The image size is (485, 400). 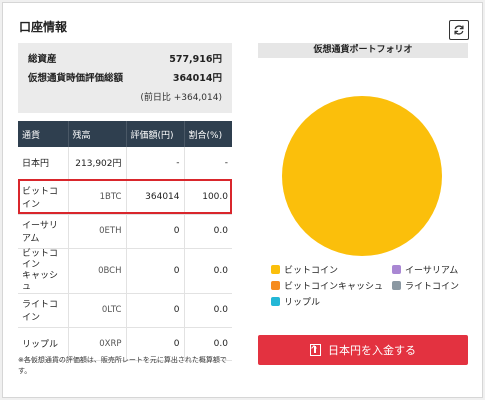 What do you see at coordinates (43, 27) in the screenshot?
I see `page-title: 口座情報` at bounding box center [43, 27].